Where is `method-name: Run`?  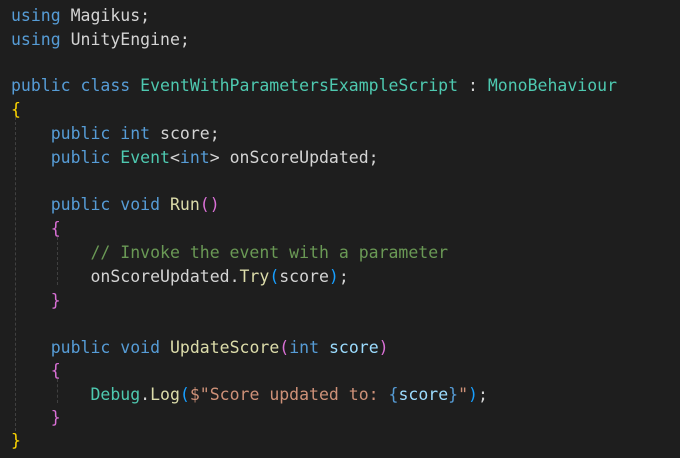 method-name: Run is located at coordinates (184, 204).